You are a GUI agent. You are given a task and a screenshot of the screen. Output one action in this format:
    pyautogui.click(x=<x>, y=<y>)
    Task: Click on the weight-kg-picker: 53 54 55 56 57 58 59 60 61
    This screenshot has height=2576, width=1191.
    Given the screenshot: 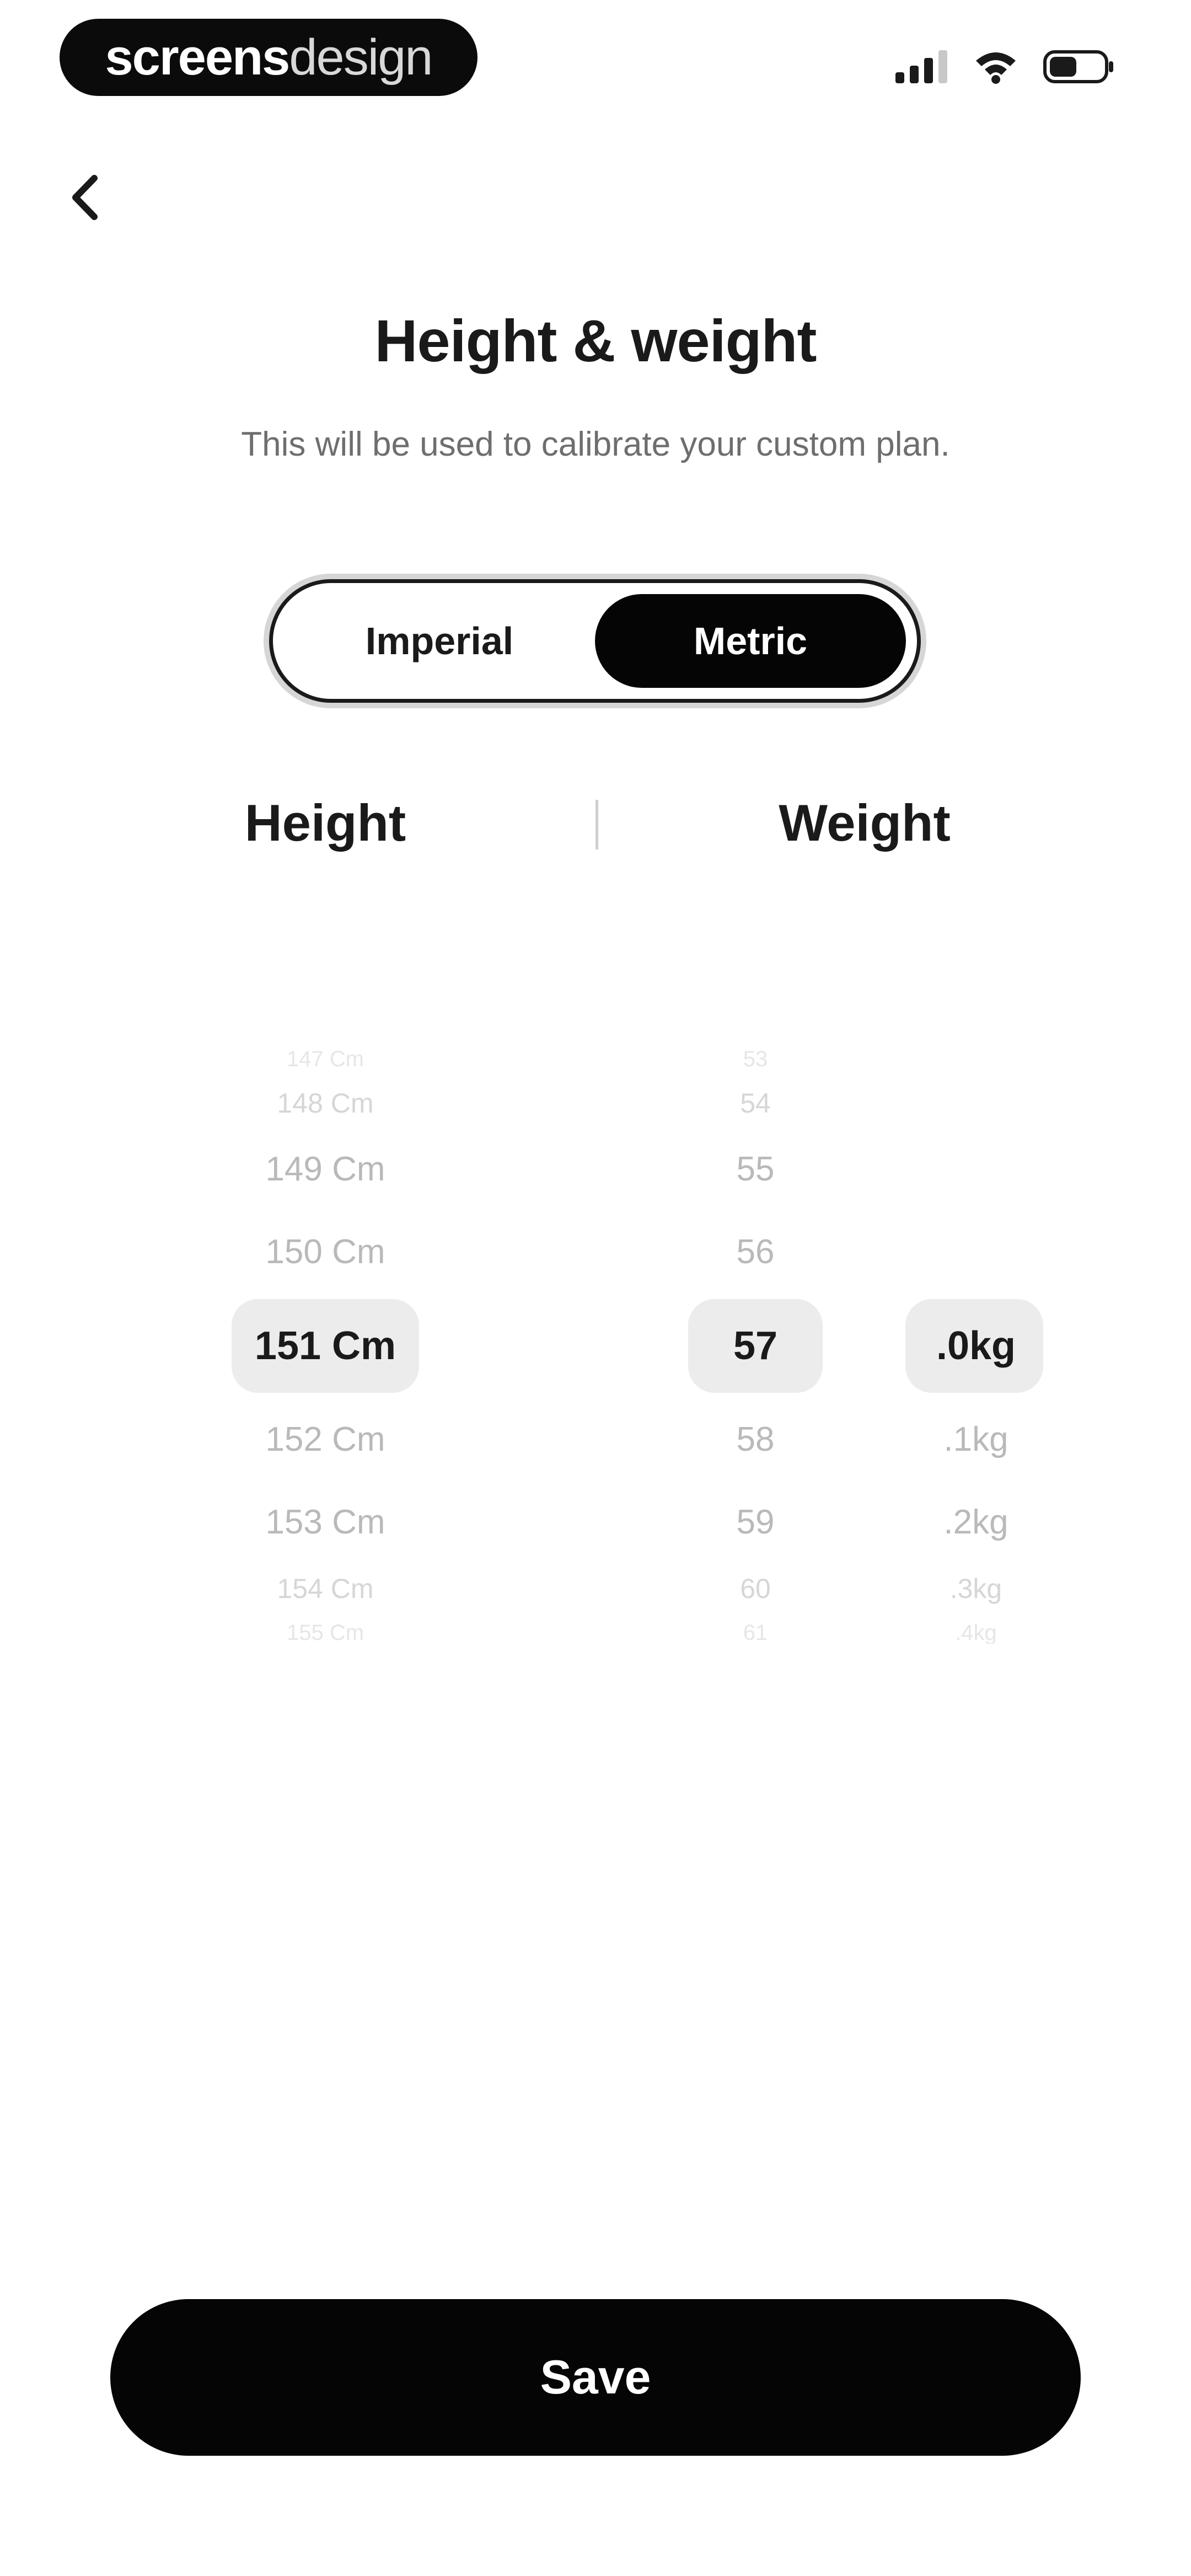 What is the action you would take?
    pyautogui.click(x=755, y=1346)
    